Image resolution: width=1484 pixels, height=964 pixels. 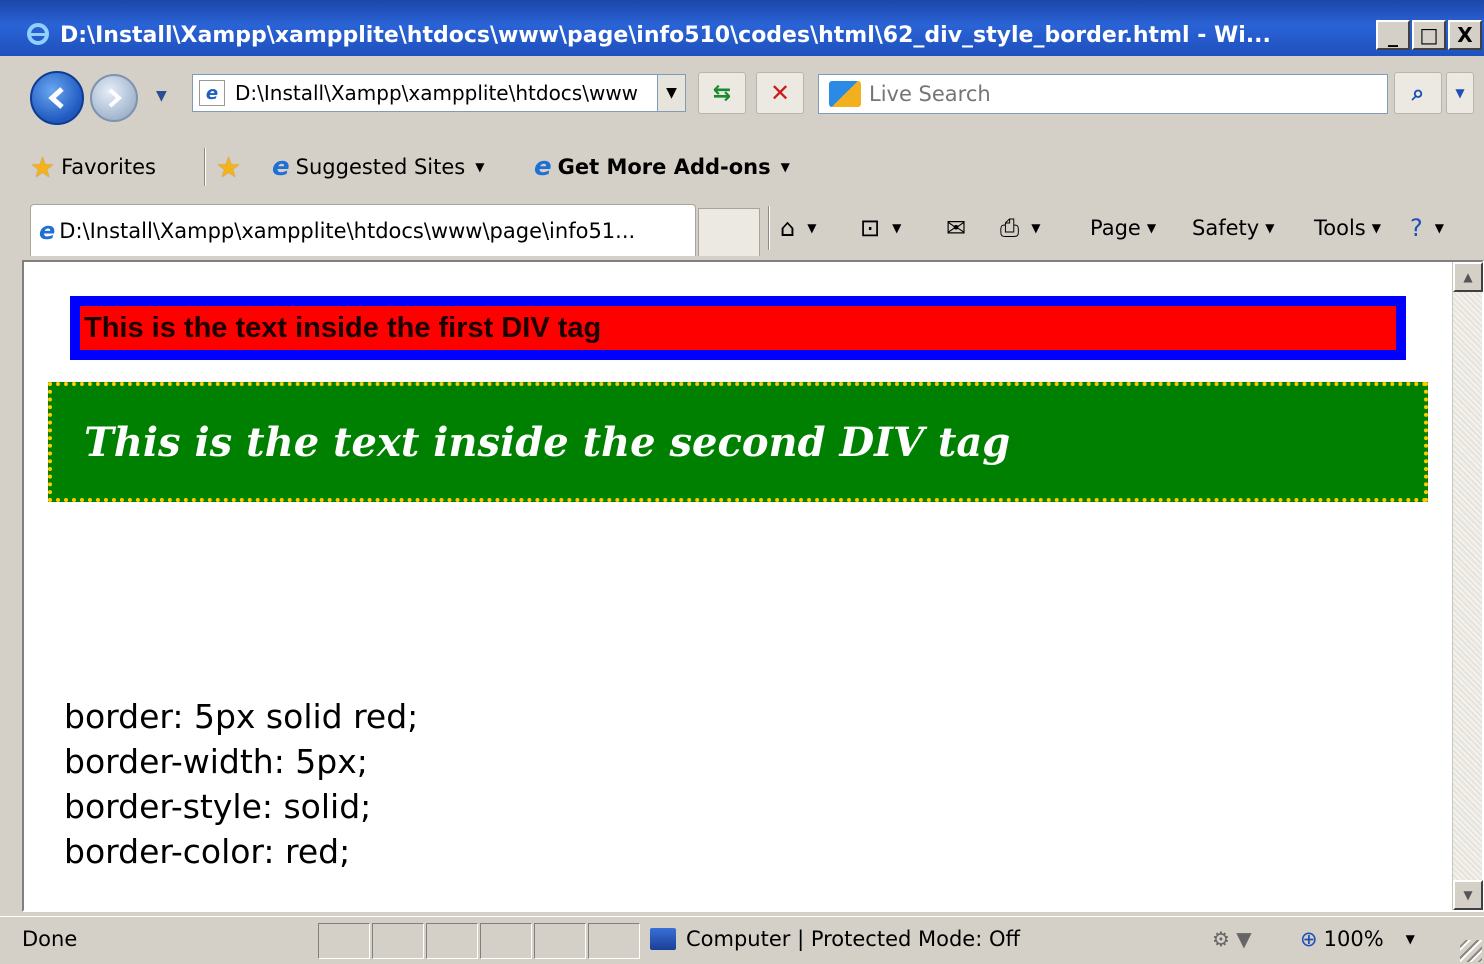 What do you see at coordinates (1353, 939) in the screenshot?
I see `zoom-level: 100%` at bounding box center [1353, 939].